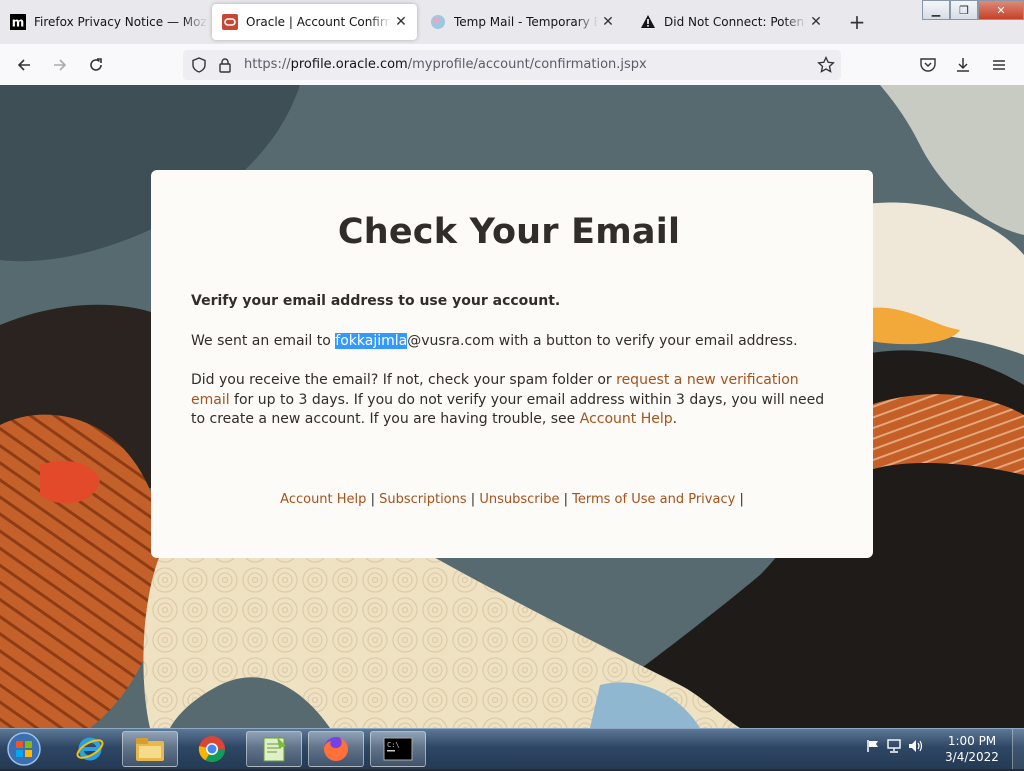 The height and width of the screenshot is (771, 1024). Describe the element at coordinates (349, 64) in the screenshot. I see `url-host: profile.oracle.com` at that location.